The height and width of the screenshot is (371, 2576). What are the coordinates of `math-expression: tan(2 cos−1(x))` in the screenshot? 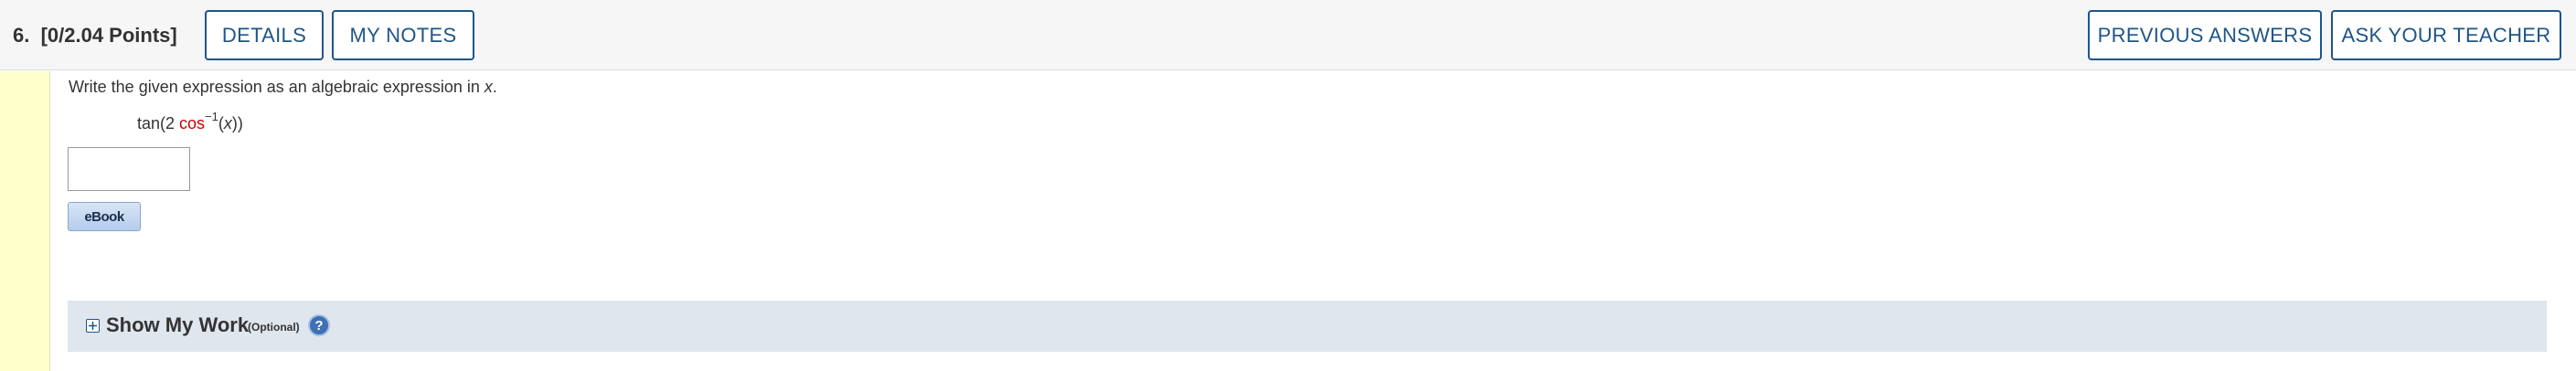 It's located at (190, 121).